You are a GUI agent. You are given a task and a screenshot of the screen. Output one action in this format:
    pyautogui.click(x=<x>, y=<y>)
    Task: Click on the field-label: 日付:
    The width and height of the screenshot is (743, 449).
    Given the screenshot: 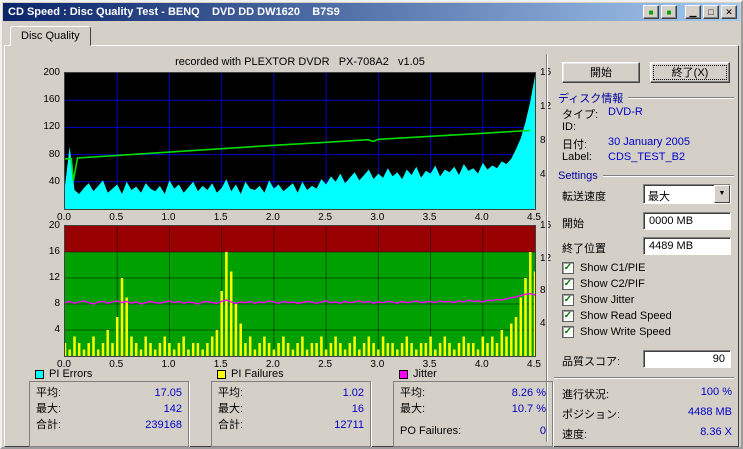 What is the action you would take?
    pyautogui.click(x=575, y=145)
    